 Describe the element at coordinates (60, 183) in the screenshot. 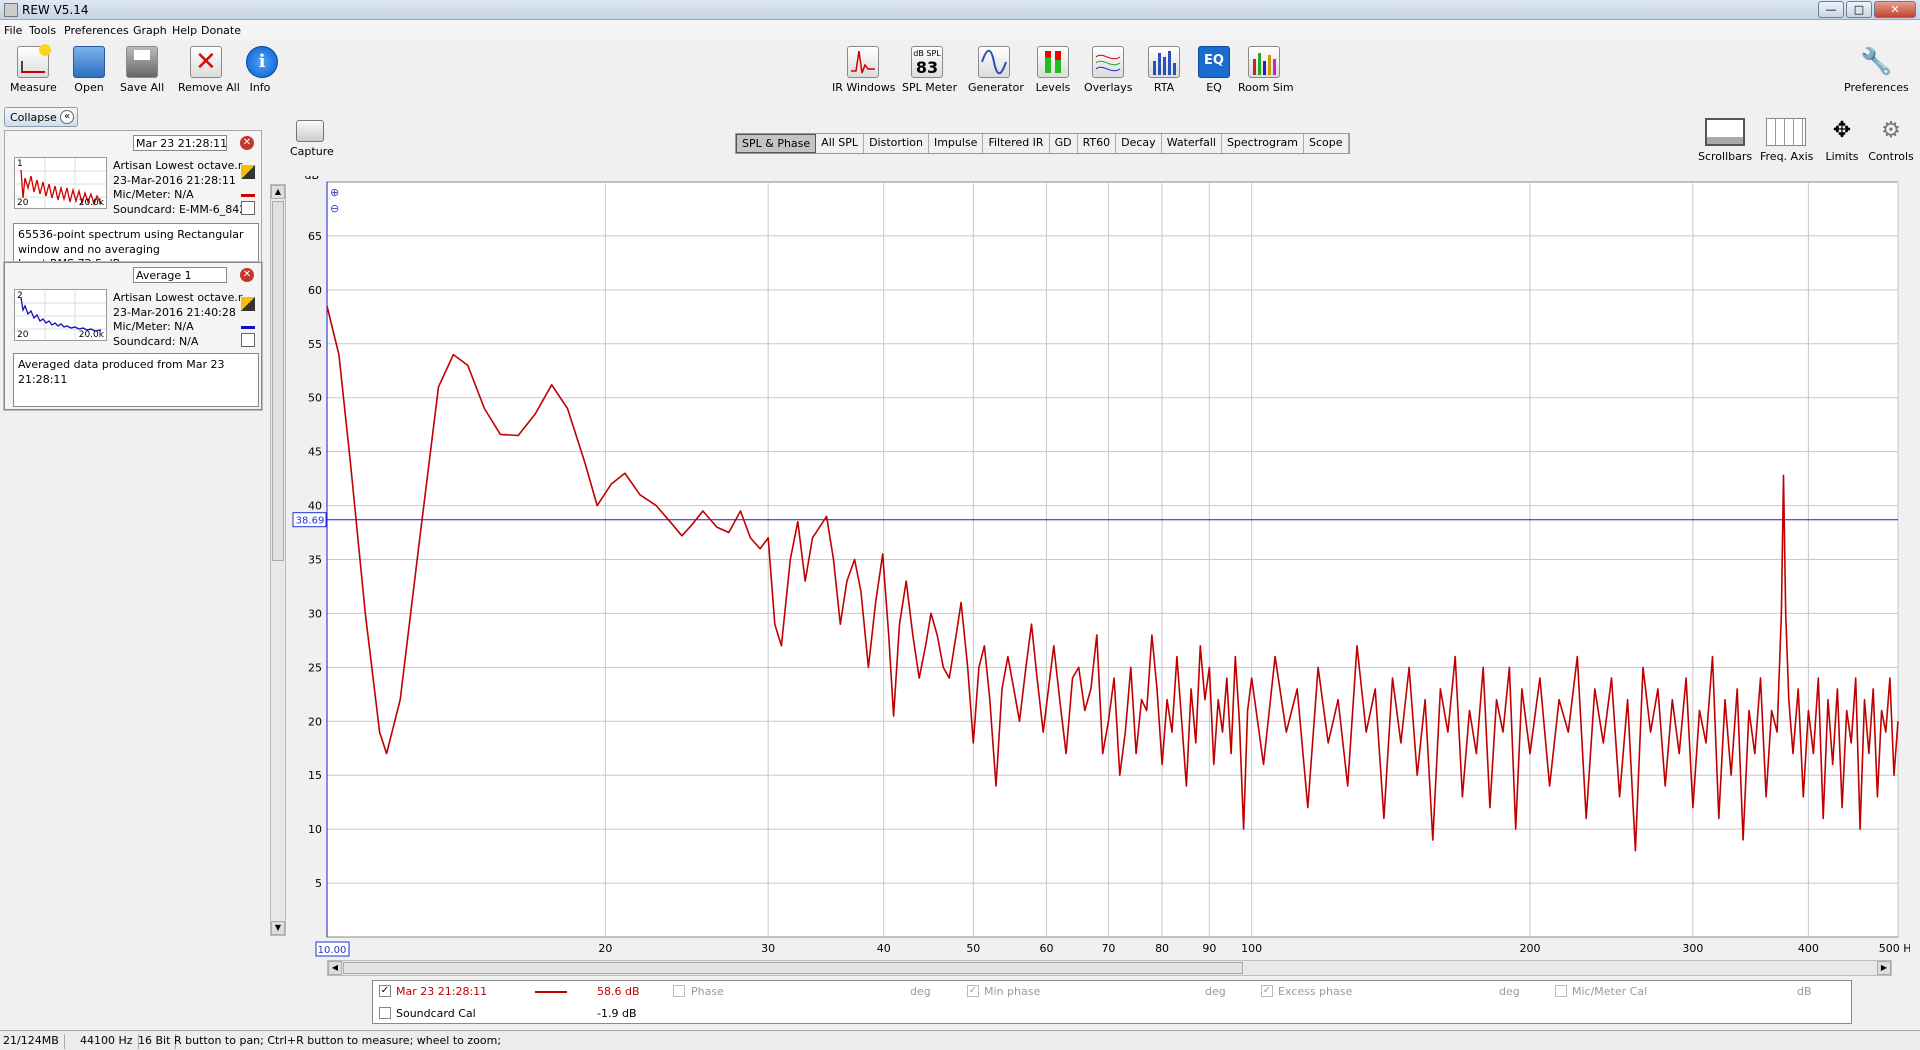

I see `measurement-thumbnail: 1 20 20.0k` at that location.